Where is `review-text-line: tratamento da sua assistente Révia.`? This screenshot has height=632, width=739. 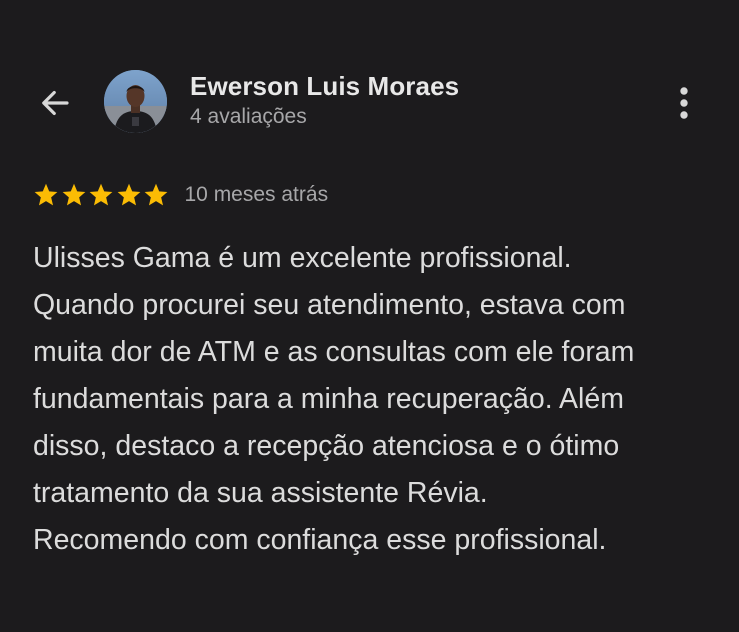 review-text-line: tratamento da sua assistente Révia. is located at coordinates (260, 493).